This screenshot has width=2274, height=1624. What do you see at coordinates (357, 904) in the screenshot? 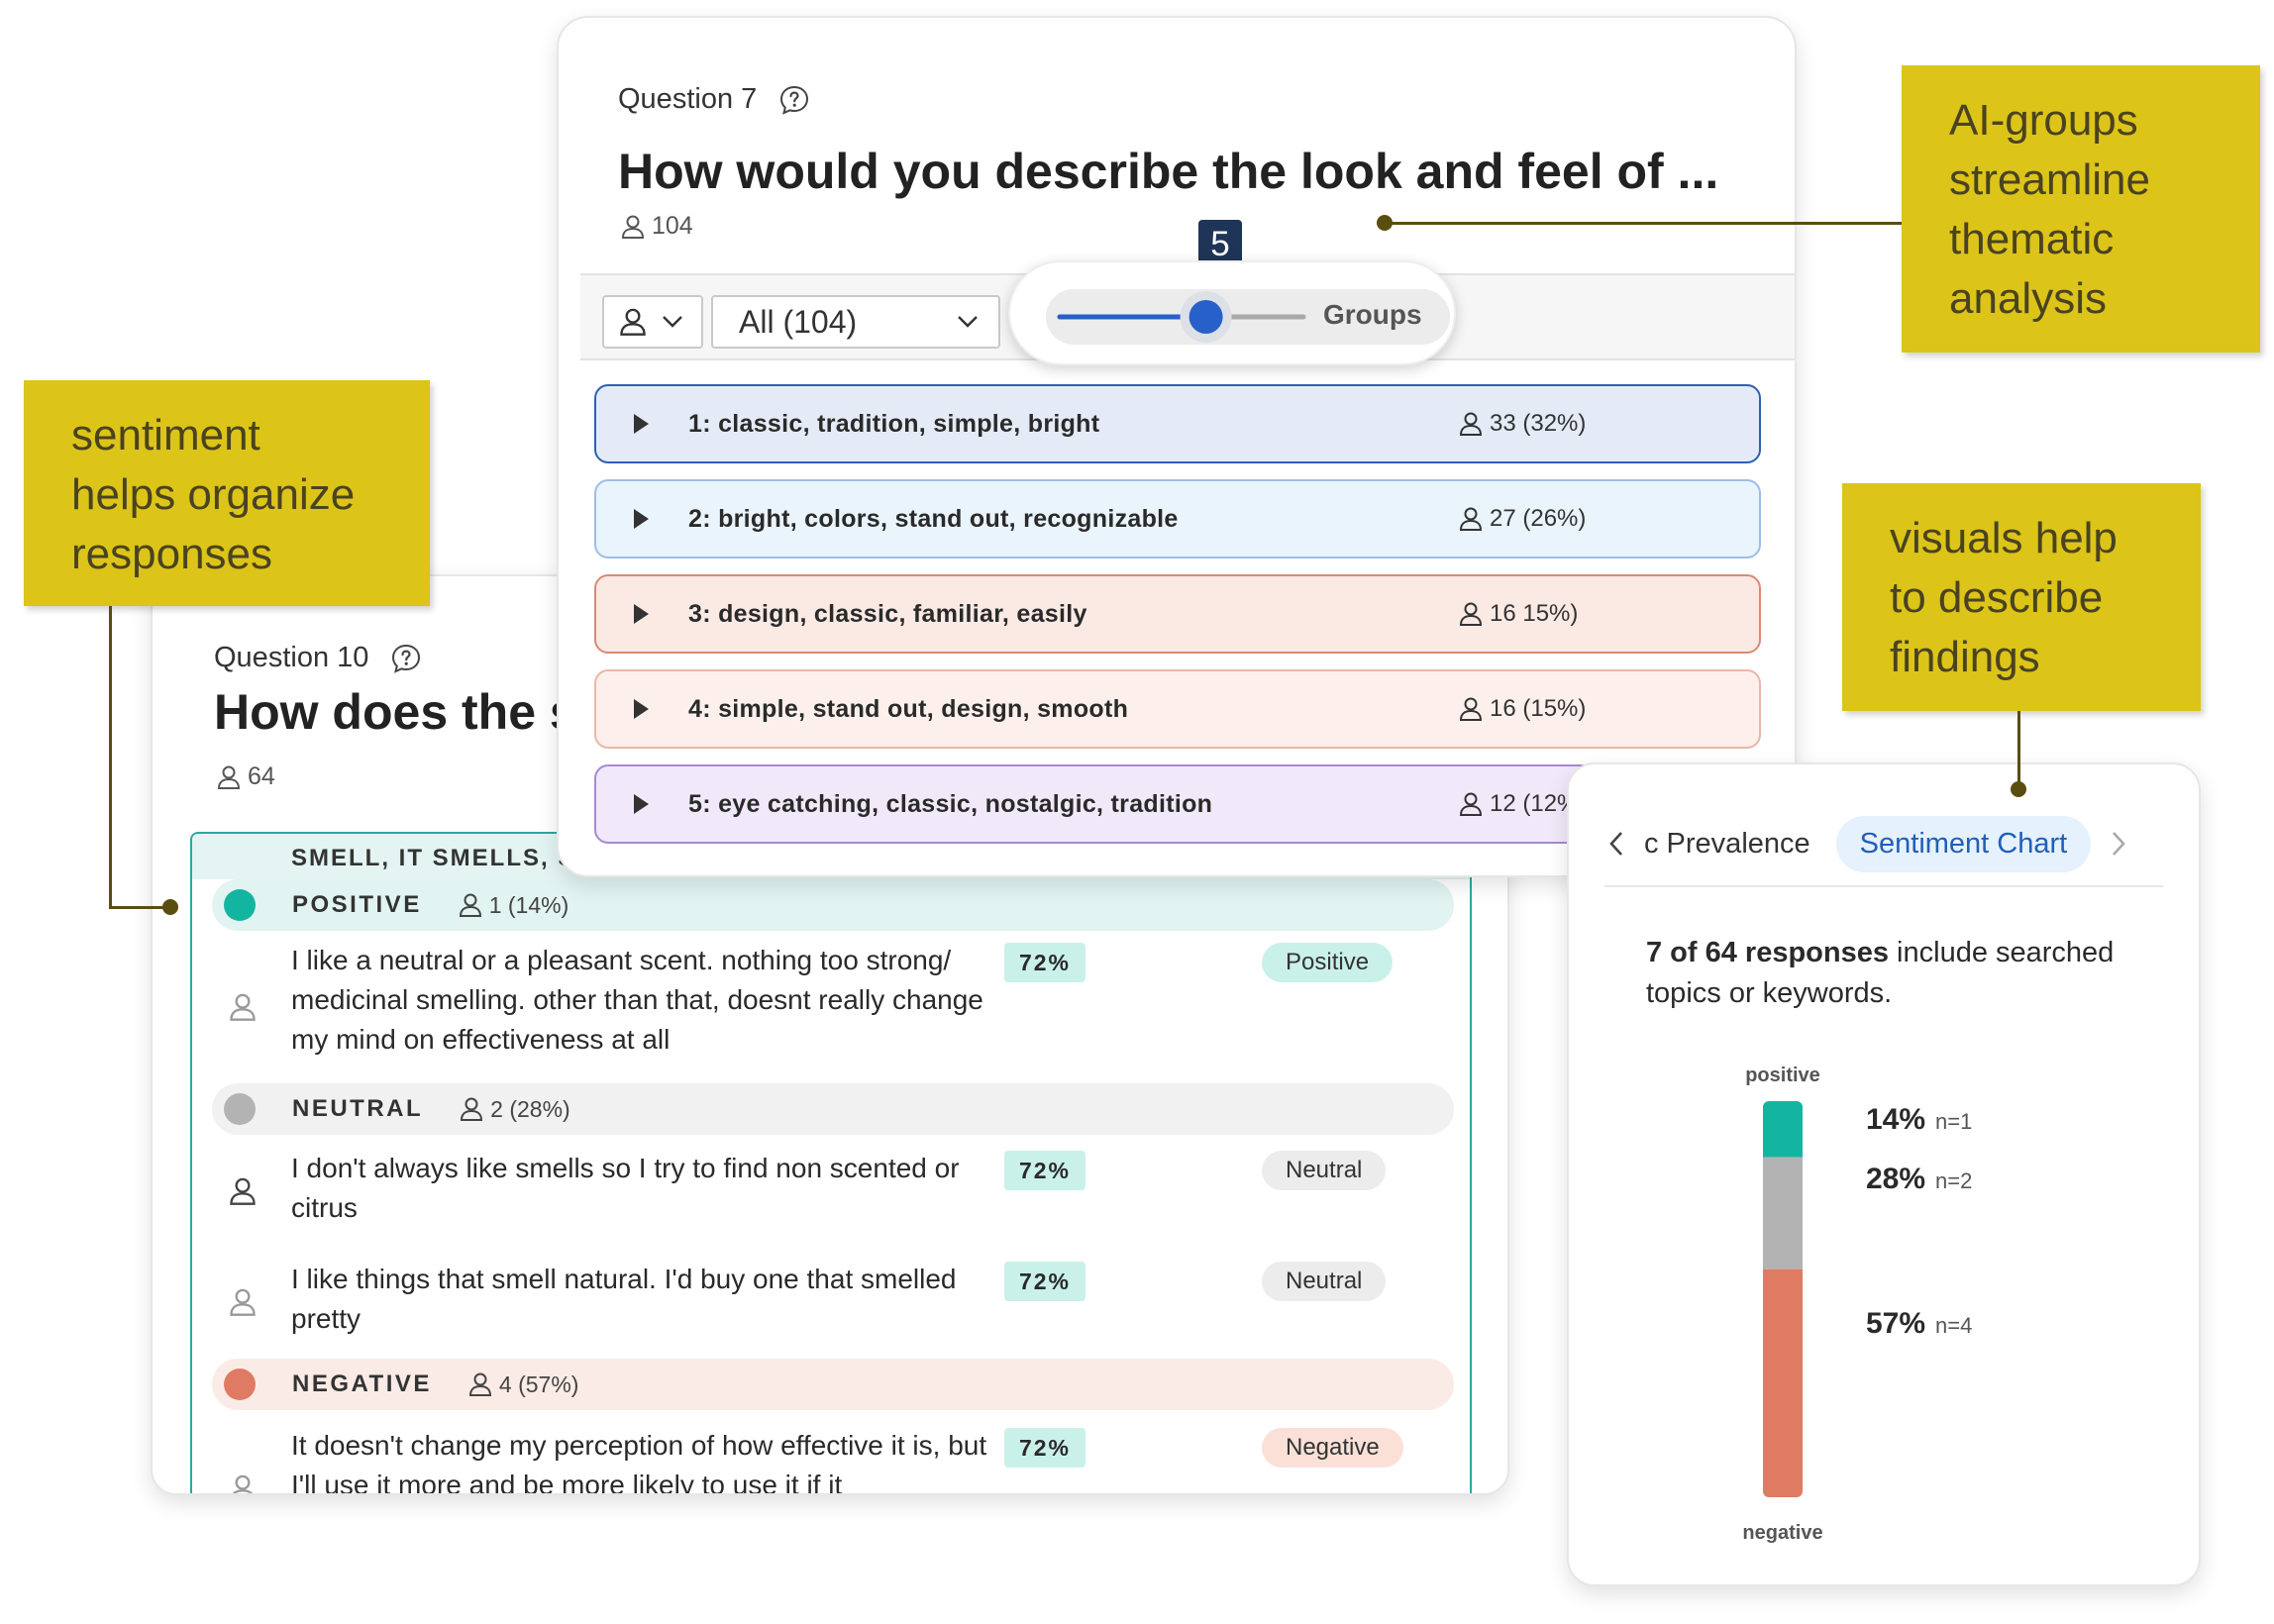
I see `group-label: POSITIVE` at bounding box center [357, 904].